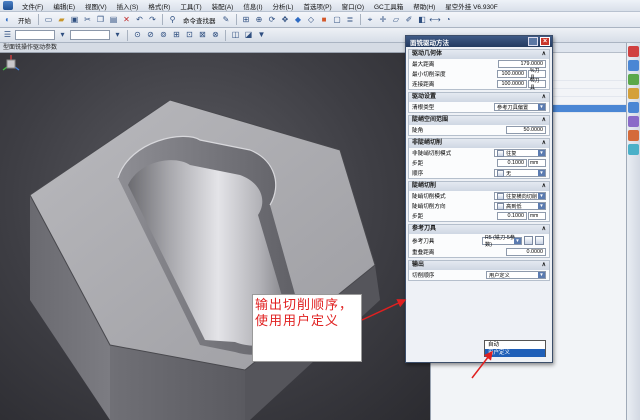 The image size is (640, 420). I want to click on overlap-distance-input: 0.0000, so click(526, 252).